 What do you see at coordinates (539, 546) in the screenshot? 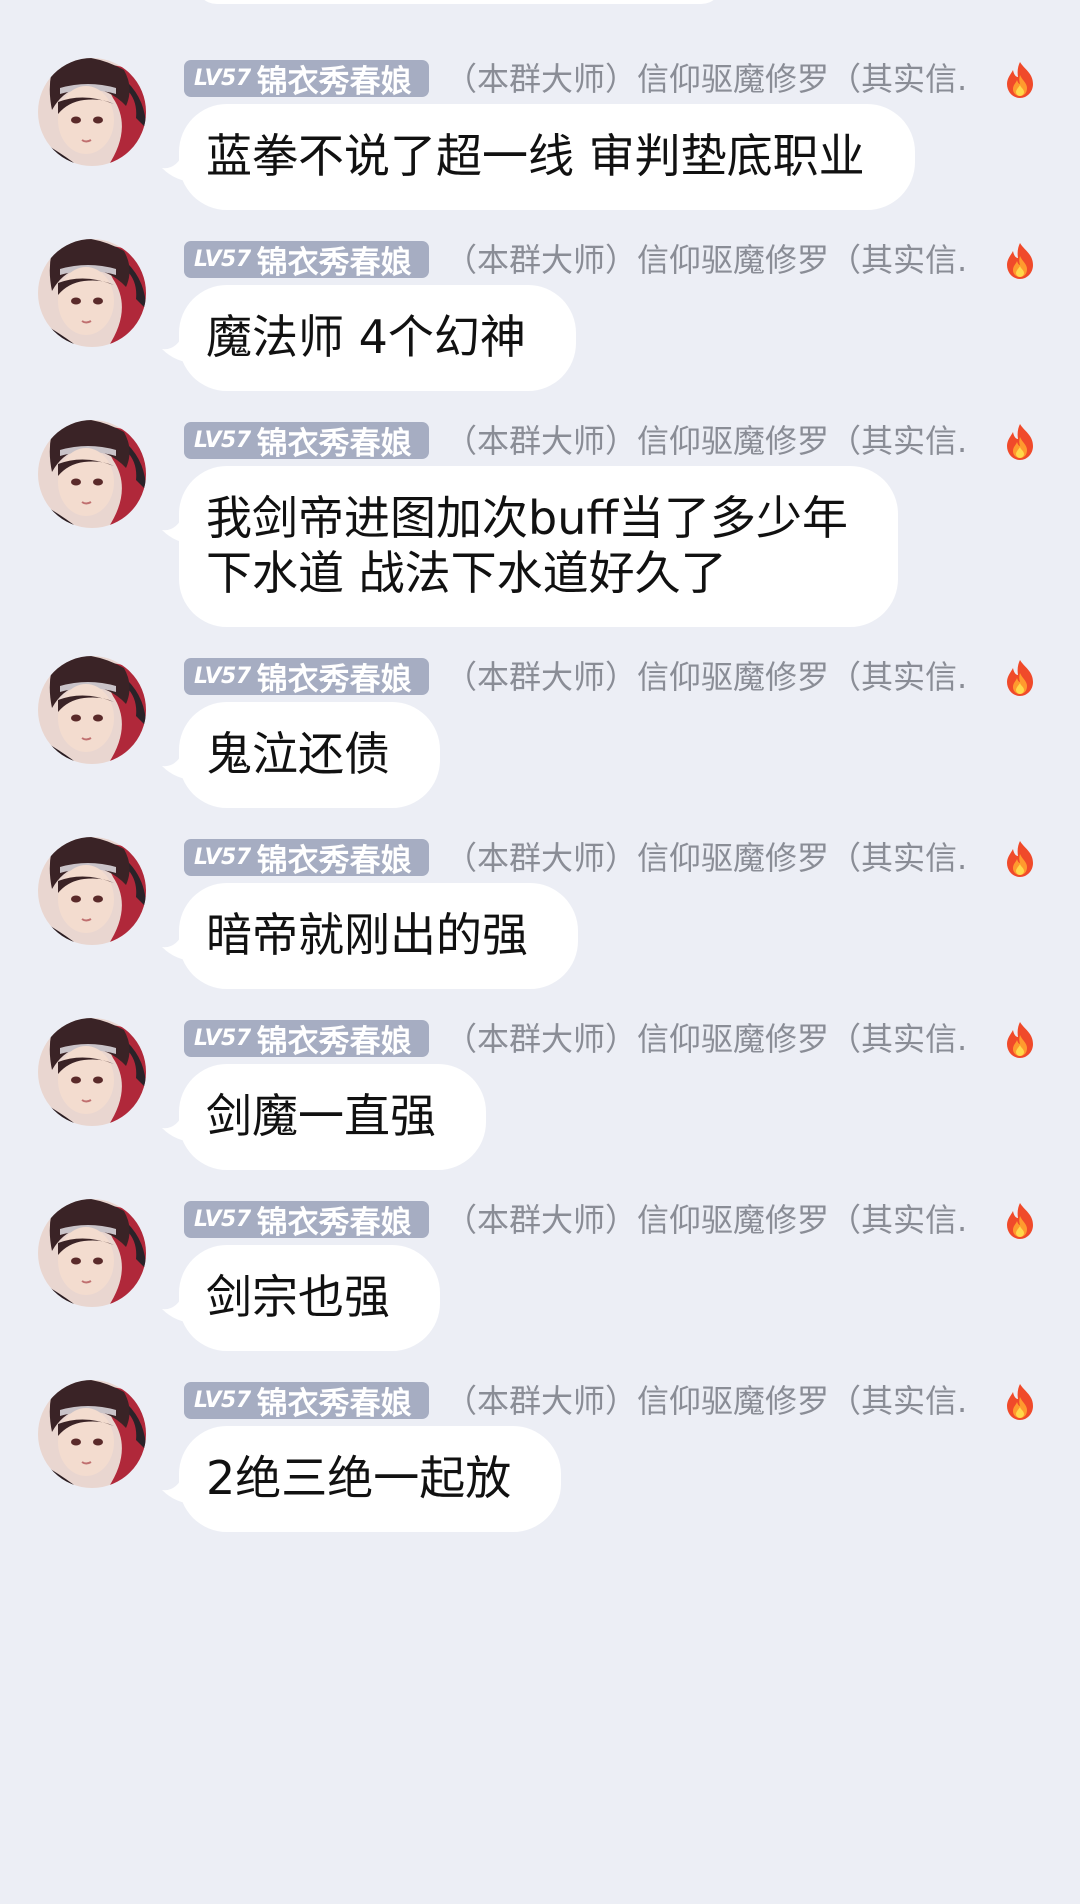
I see `message-bubble: 我剑帝进图加次buff当了多少年 下水道 战法下水道好久了` at bounding box center [539, 546].